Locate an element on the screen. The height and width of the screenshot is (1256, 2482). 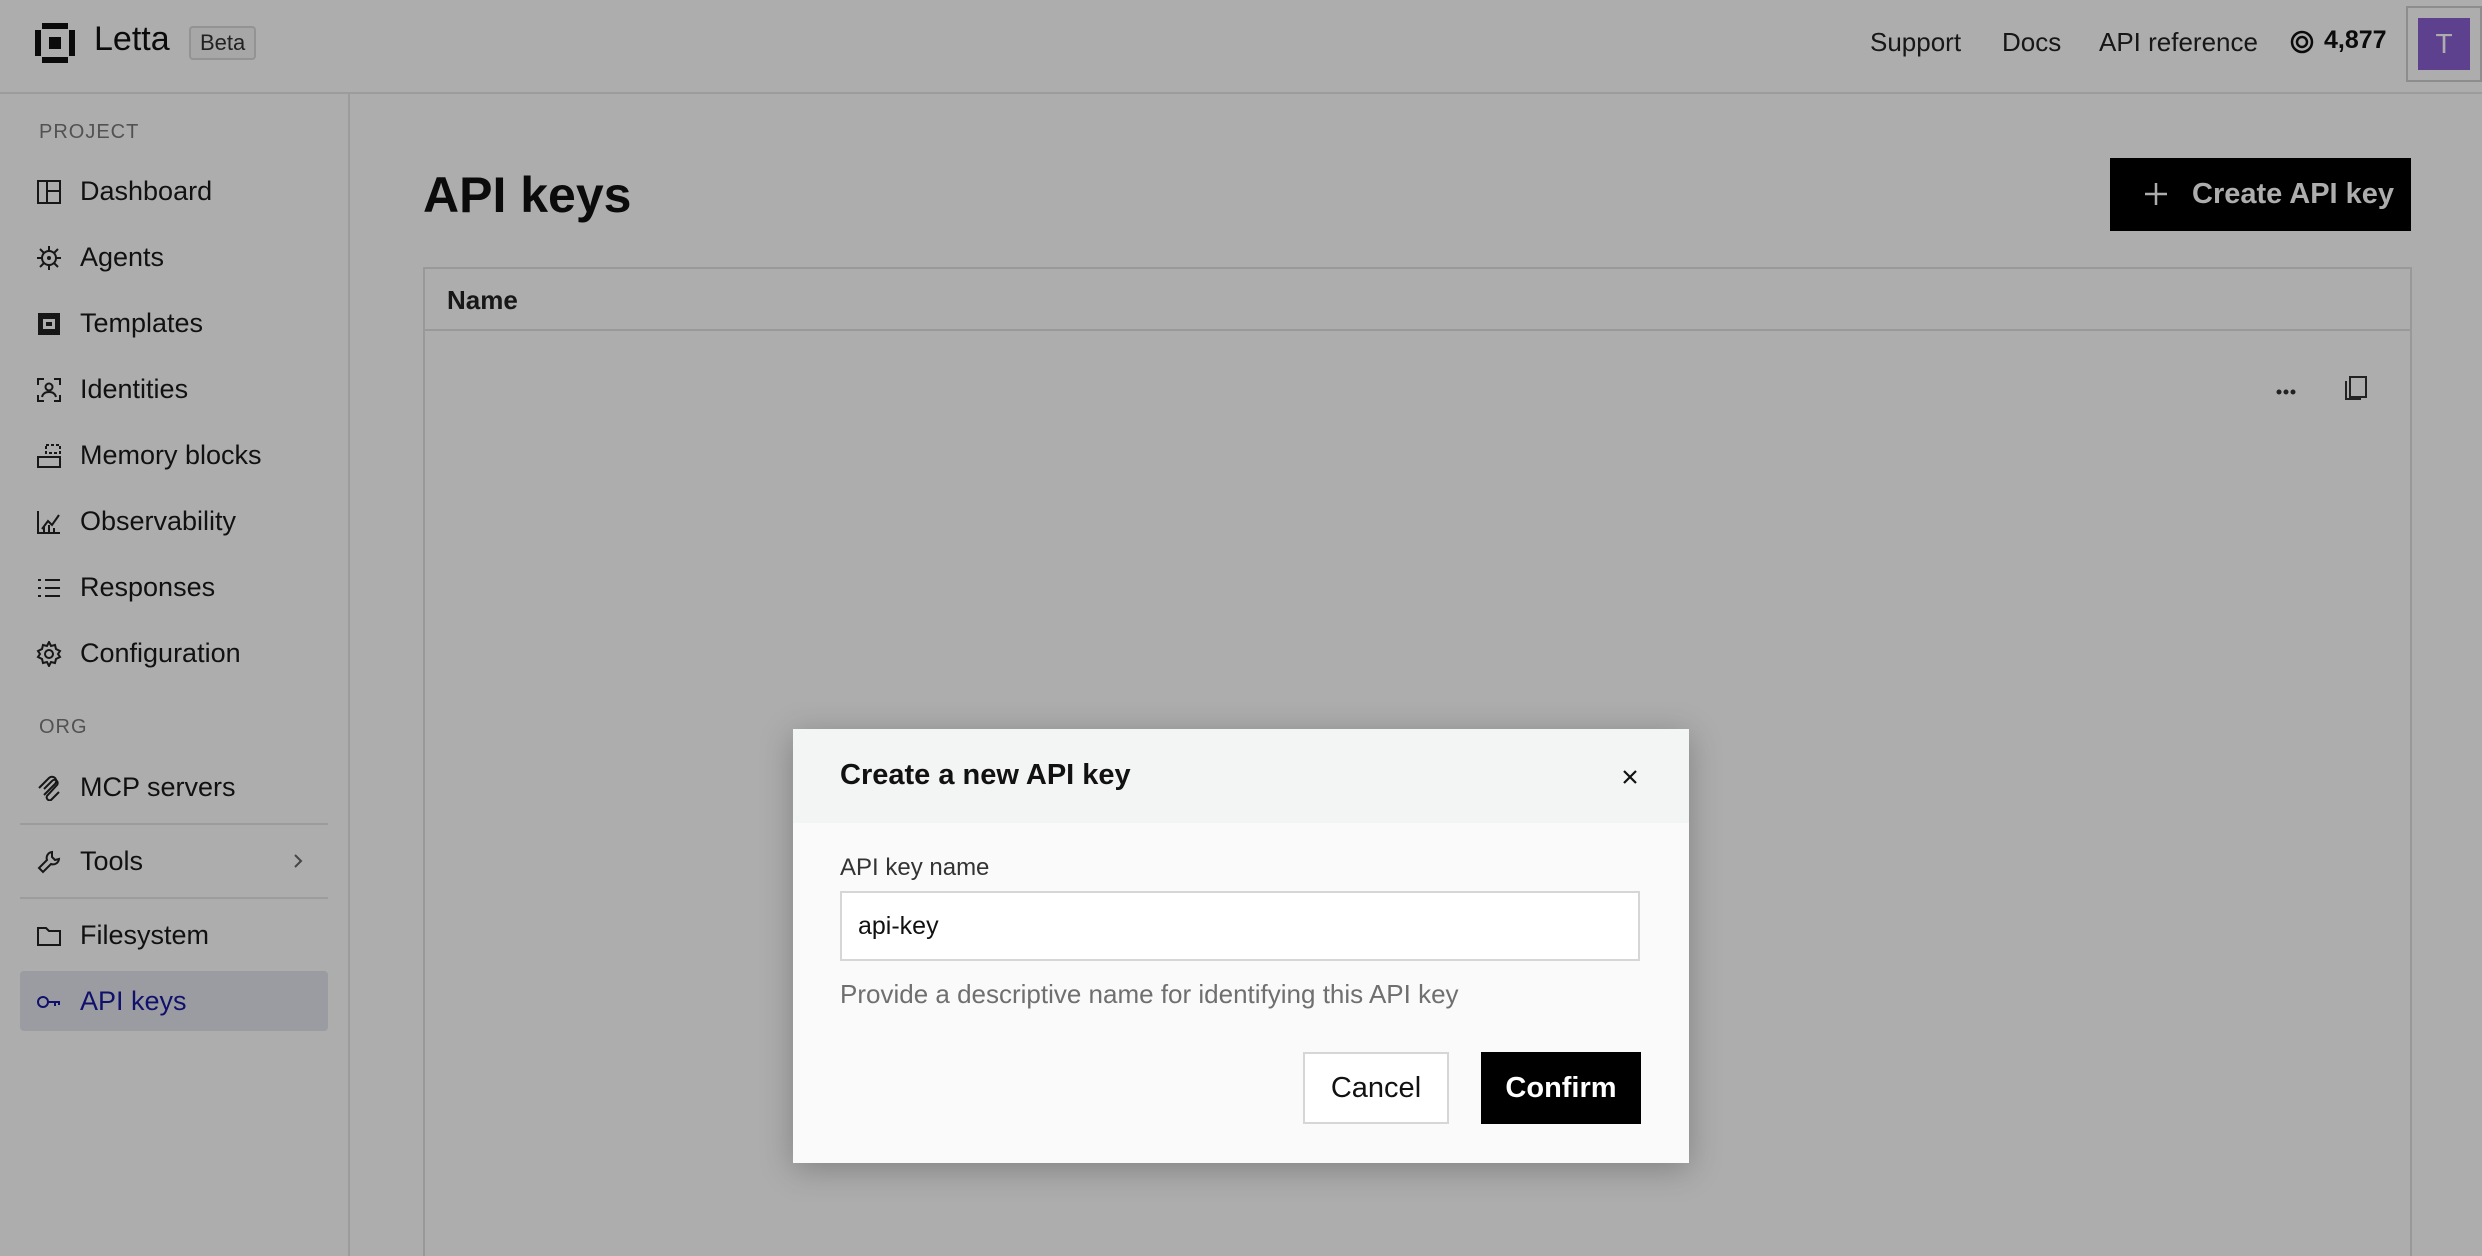
api-key-name-input is located at coordinates (1240, 926).